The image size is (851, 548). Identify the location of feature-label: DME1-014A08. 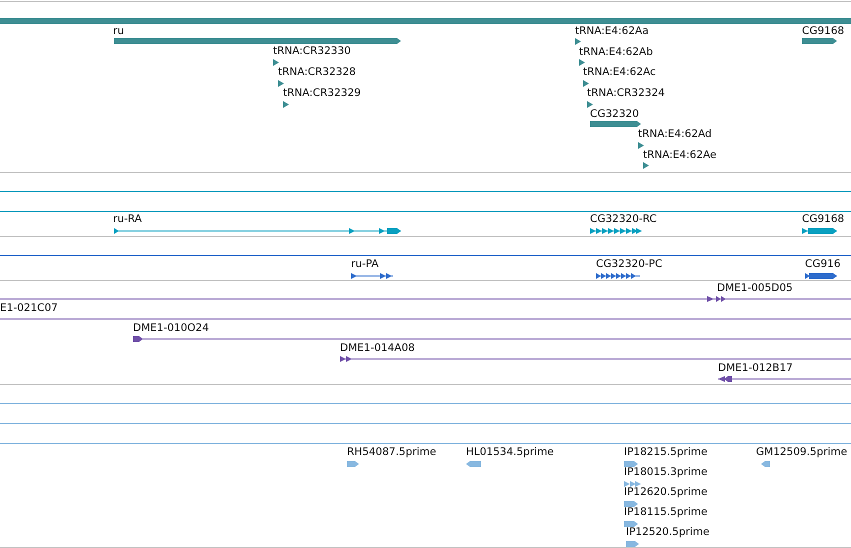
(377, 348).